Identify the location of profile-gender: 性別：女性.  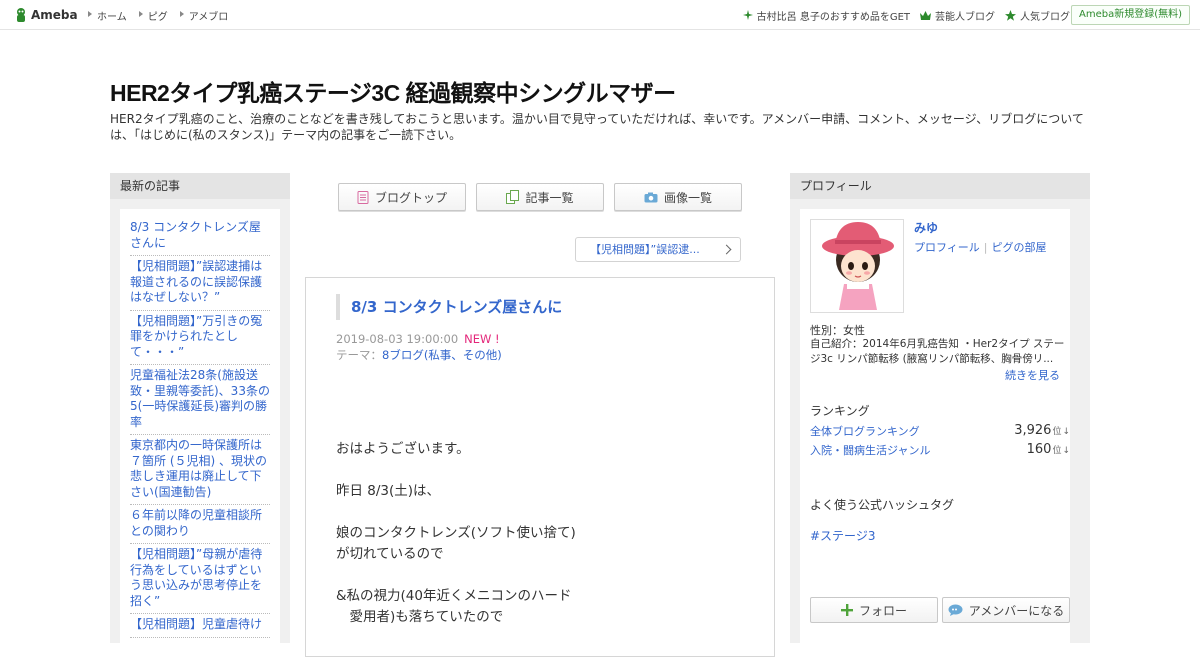
(837, 330).